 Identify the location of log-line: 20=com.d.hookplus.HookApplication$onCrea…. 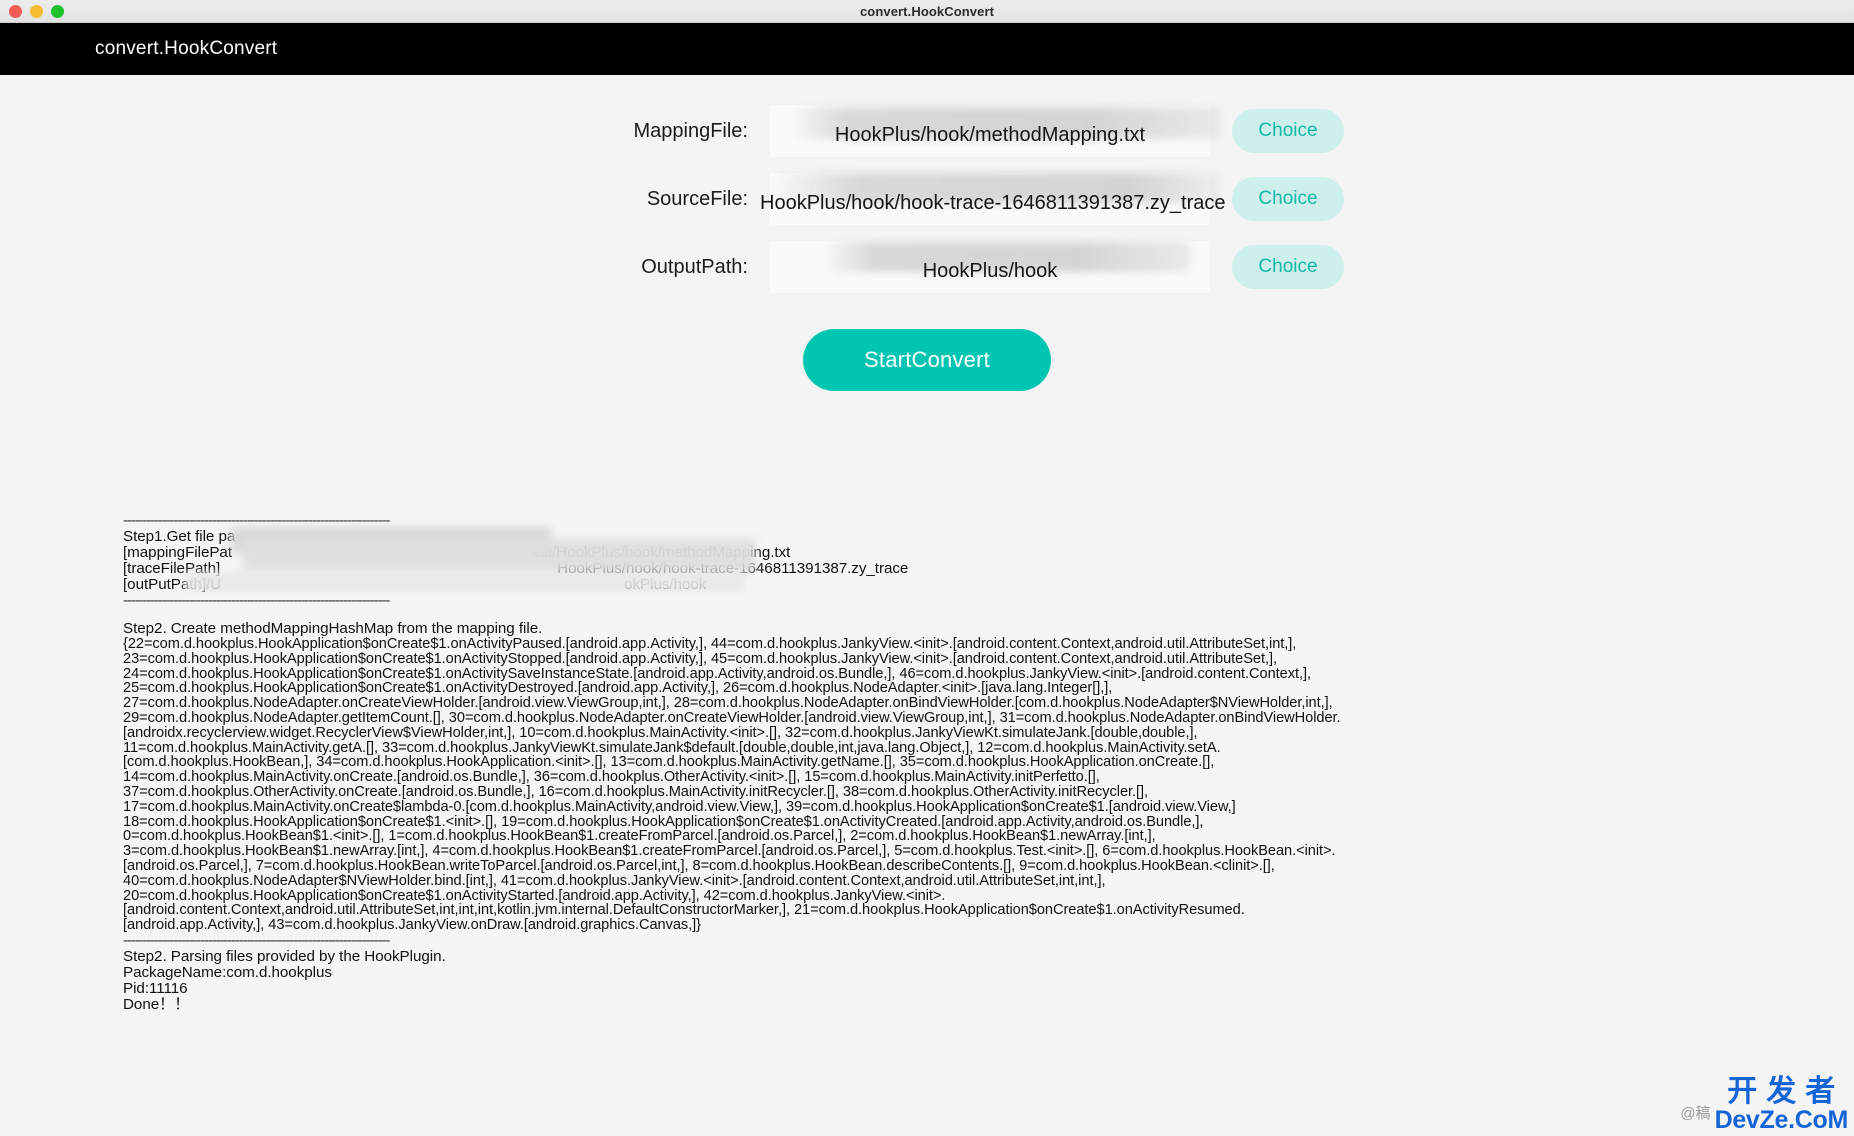
(534, 895).